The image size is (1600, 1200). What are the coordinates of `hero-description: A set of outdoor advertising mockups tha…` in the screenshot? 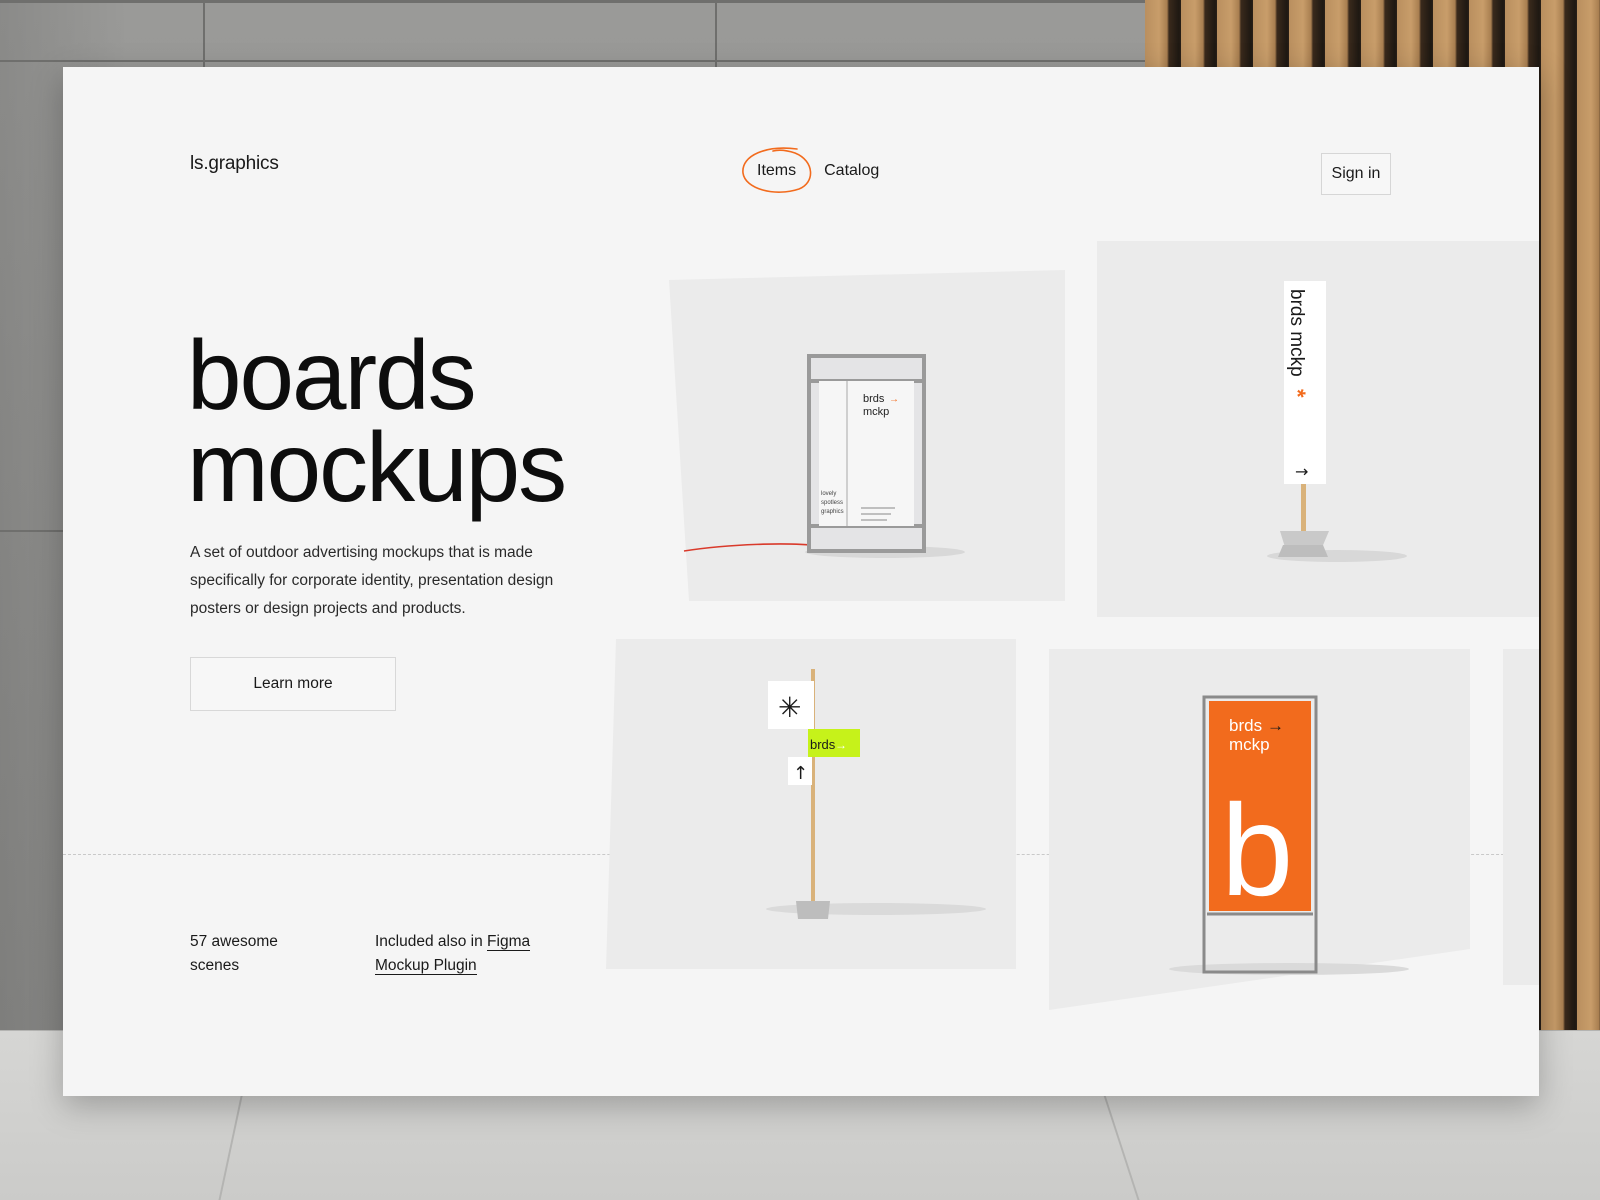 It's located at (372, 580).